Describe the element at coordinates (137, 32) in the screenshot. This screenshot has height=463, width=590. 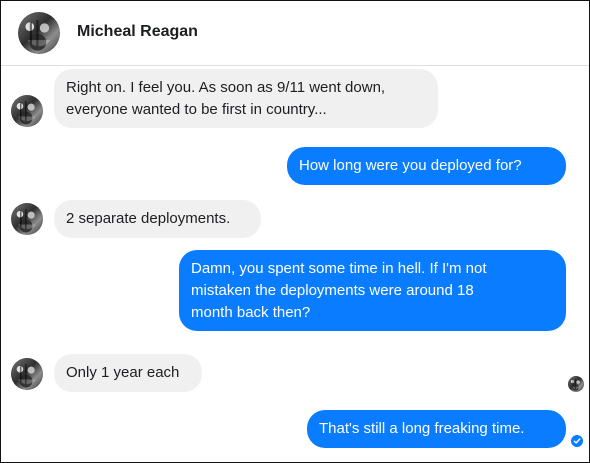
I see `contact-name: Micheal Reagan` at that location.